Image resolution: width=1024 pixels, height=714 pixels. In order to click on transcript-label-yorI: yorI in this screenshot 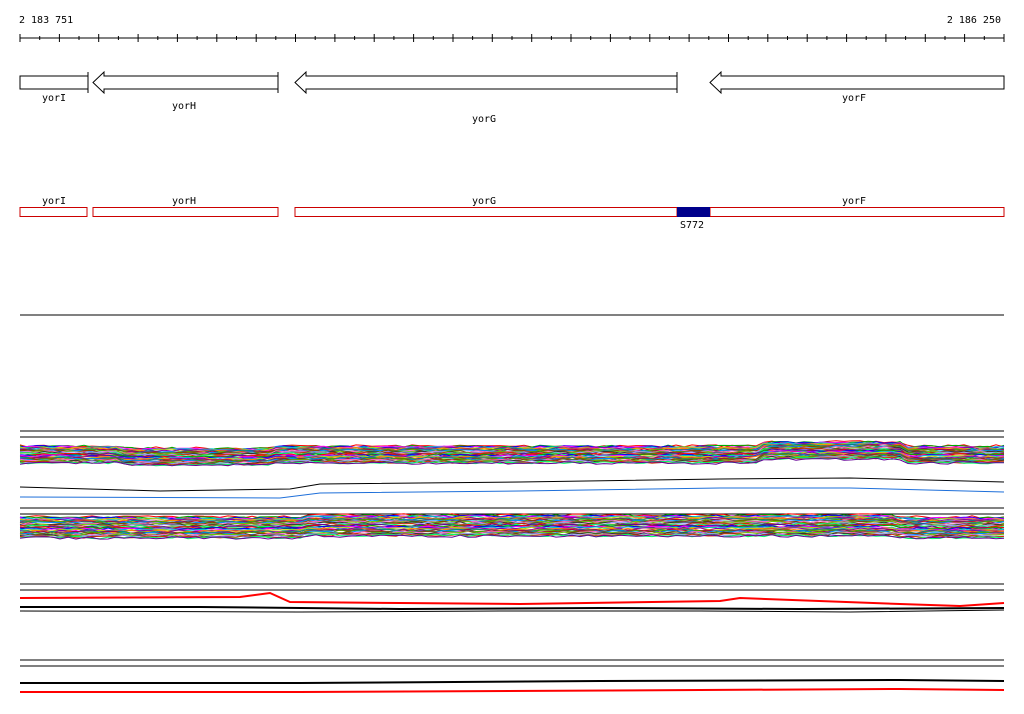, I will do `click(54, 201)`.